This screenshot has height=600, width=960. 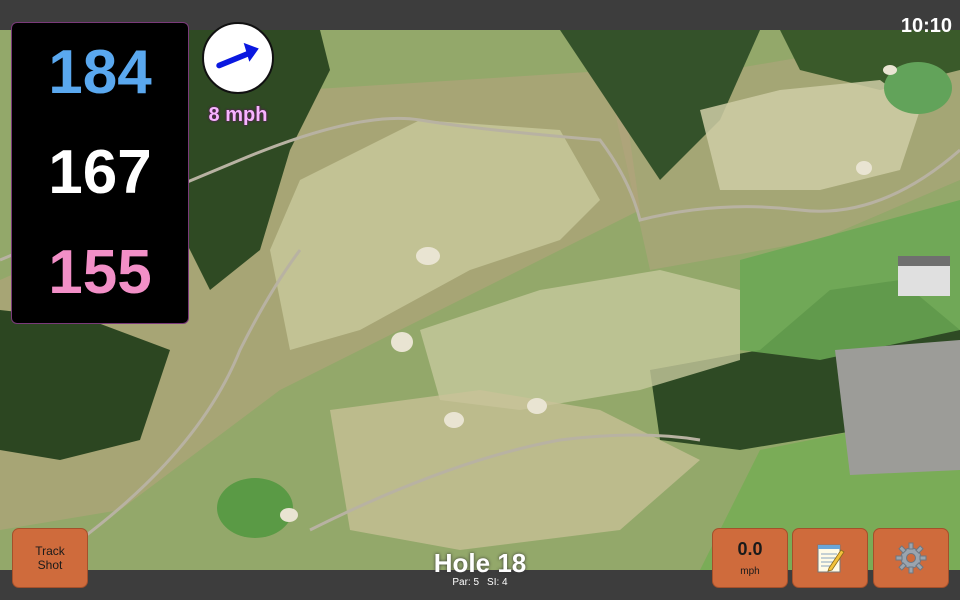 I want to click on back-yardage: 184, so click(x=100, y=72).